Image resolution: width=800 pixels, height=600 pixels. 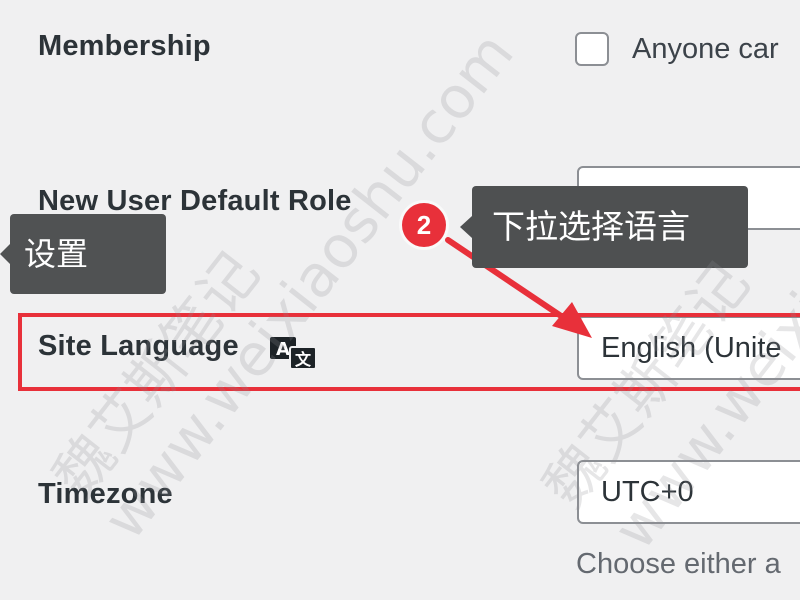 What do you see at coordinates (424, 225) in the screenshot?
I see `step-badge: 2` at bounding box center [424, 225].